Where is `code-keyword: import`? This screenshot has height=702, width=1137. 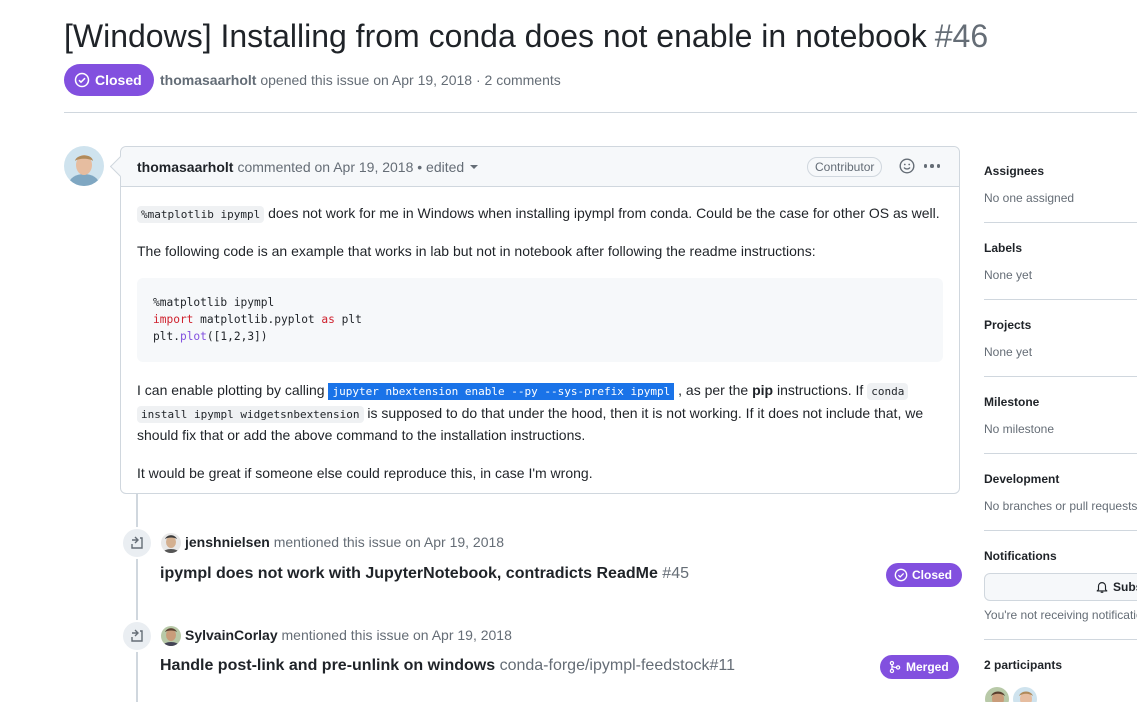
code-keyword: import is located at coordinates (173, 319).